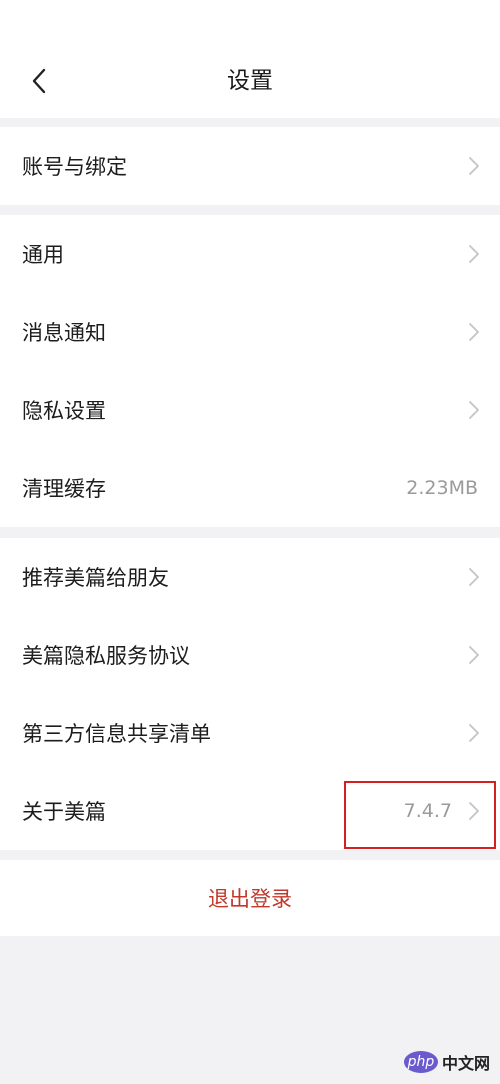  I want to click on row-label: 账号与绑定, so click(74, 167).